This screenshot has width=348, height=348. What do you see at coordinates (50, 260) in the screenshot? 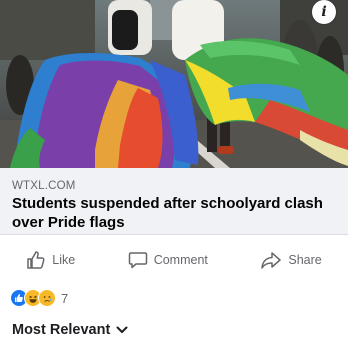
I see `like-button: Like` at bounding box center [50, 260].